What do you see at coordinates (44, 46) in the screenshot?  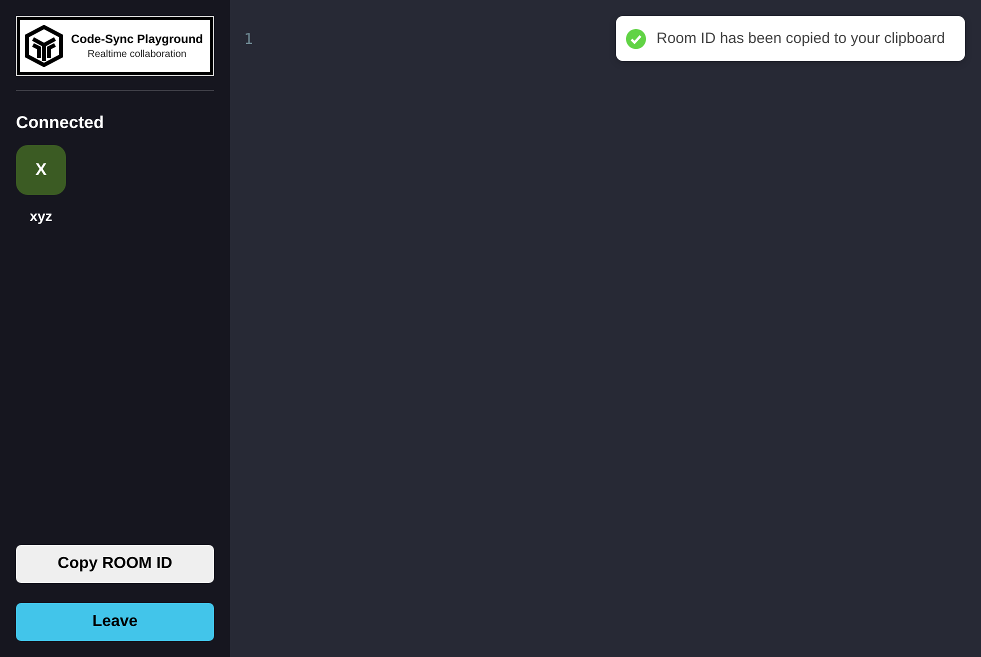 I see `cube-logo-icon` at bounding box center [44, 46].